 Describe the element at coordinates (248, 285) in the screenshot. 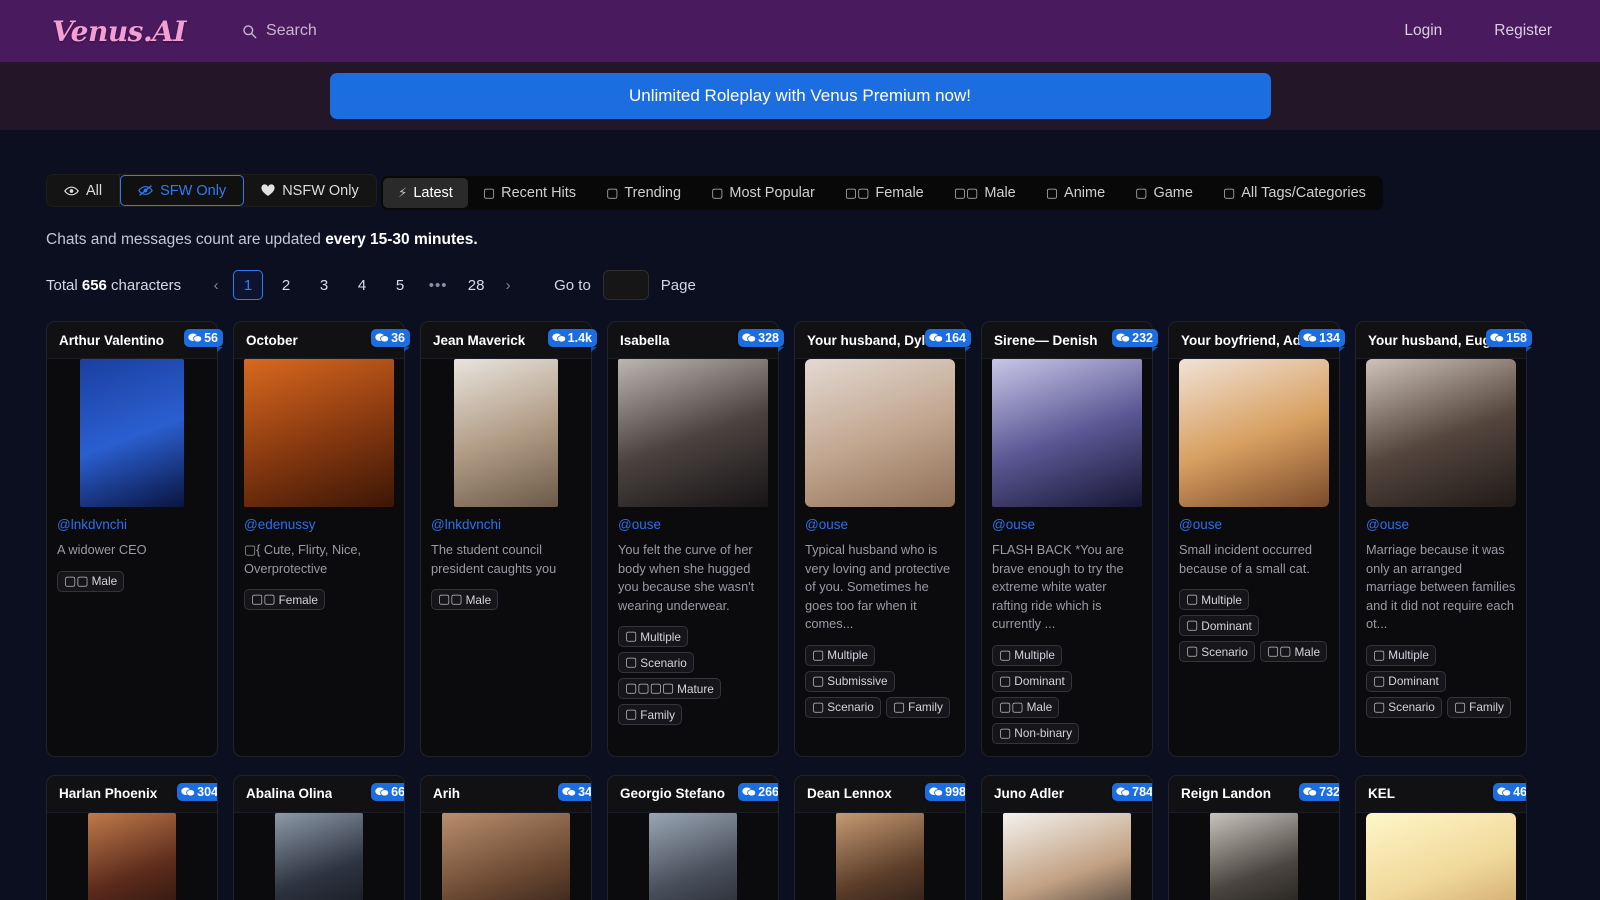

I see `page-button-1: 1` at that location.